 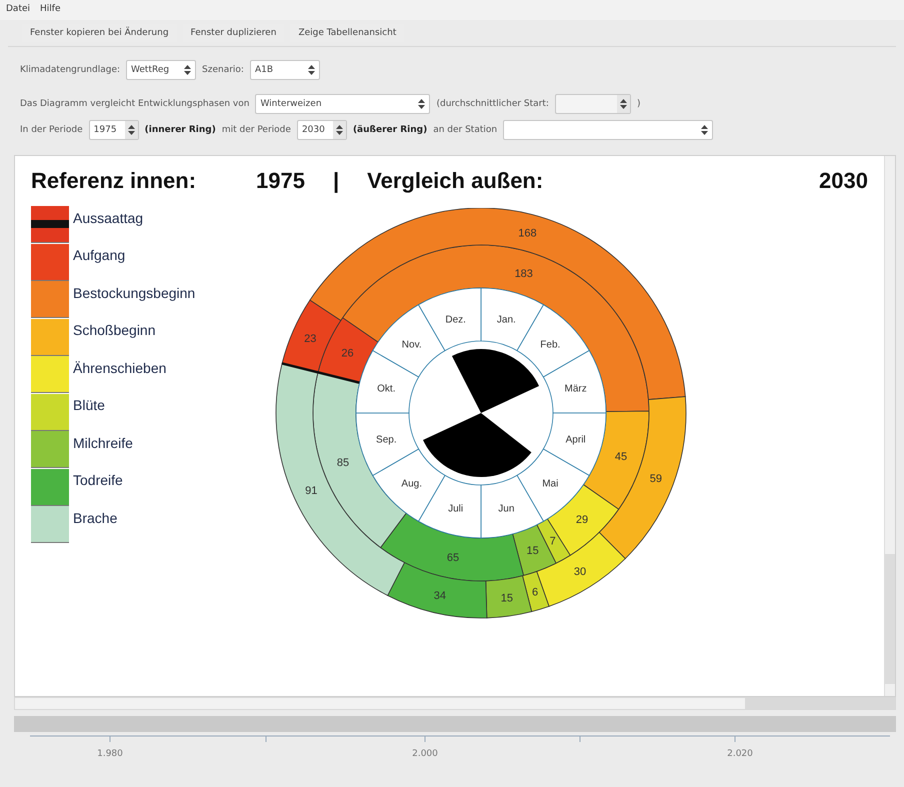 What do you see at coordinates (580, 572) in the screenshot?
I see `segment-label: 30` at bounding box center [580, 572].